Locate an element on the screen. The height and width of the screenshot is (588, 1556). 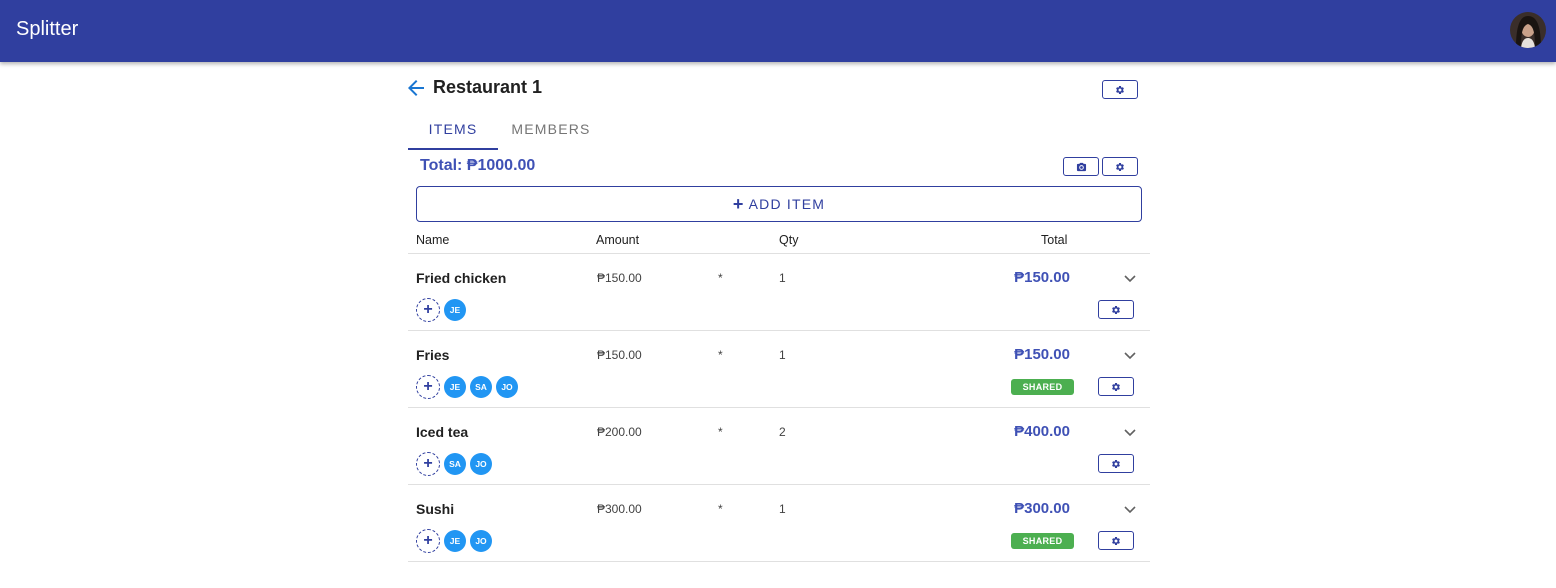
item-members: + JE is located at coordinates (441, 310).